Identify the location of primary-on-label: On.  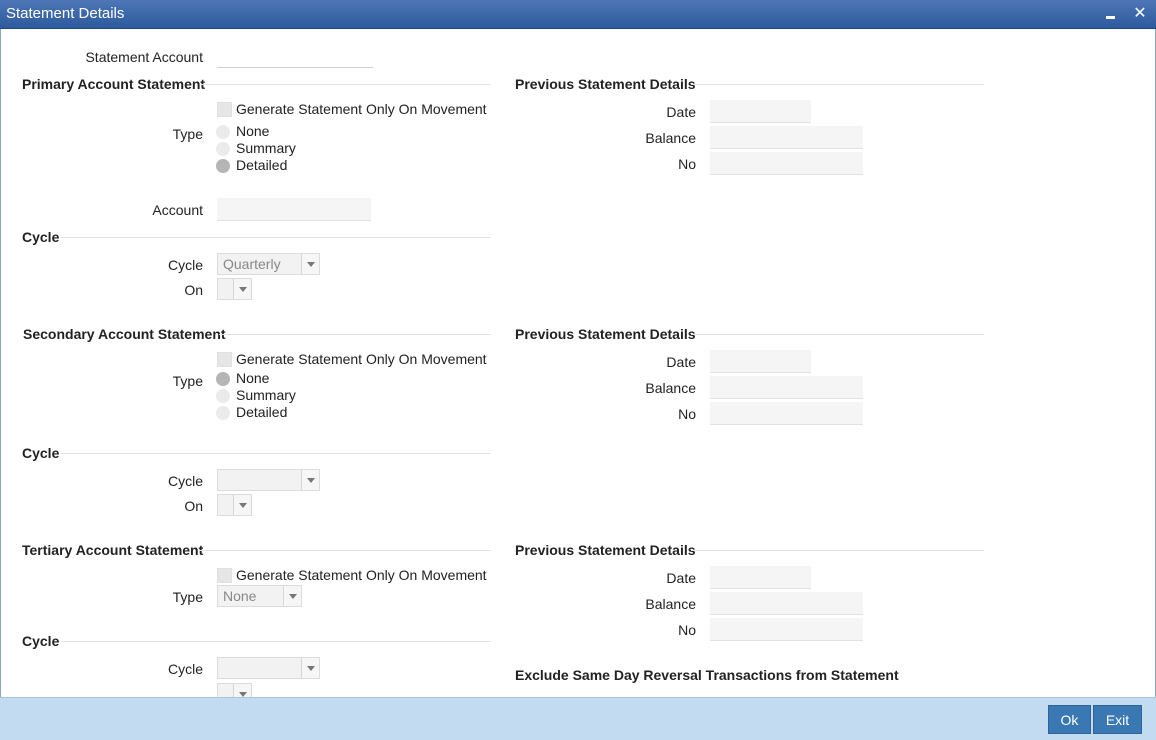
(193, 290).